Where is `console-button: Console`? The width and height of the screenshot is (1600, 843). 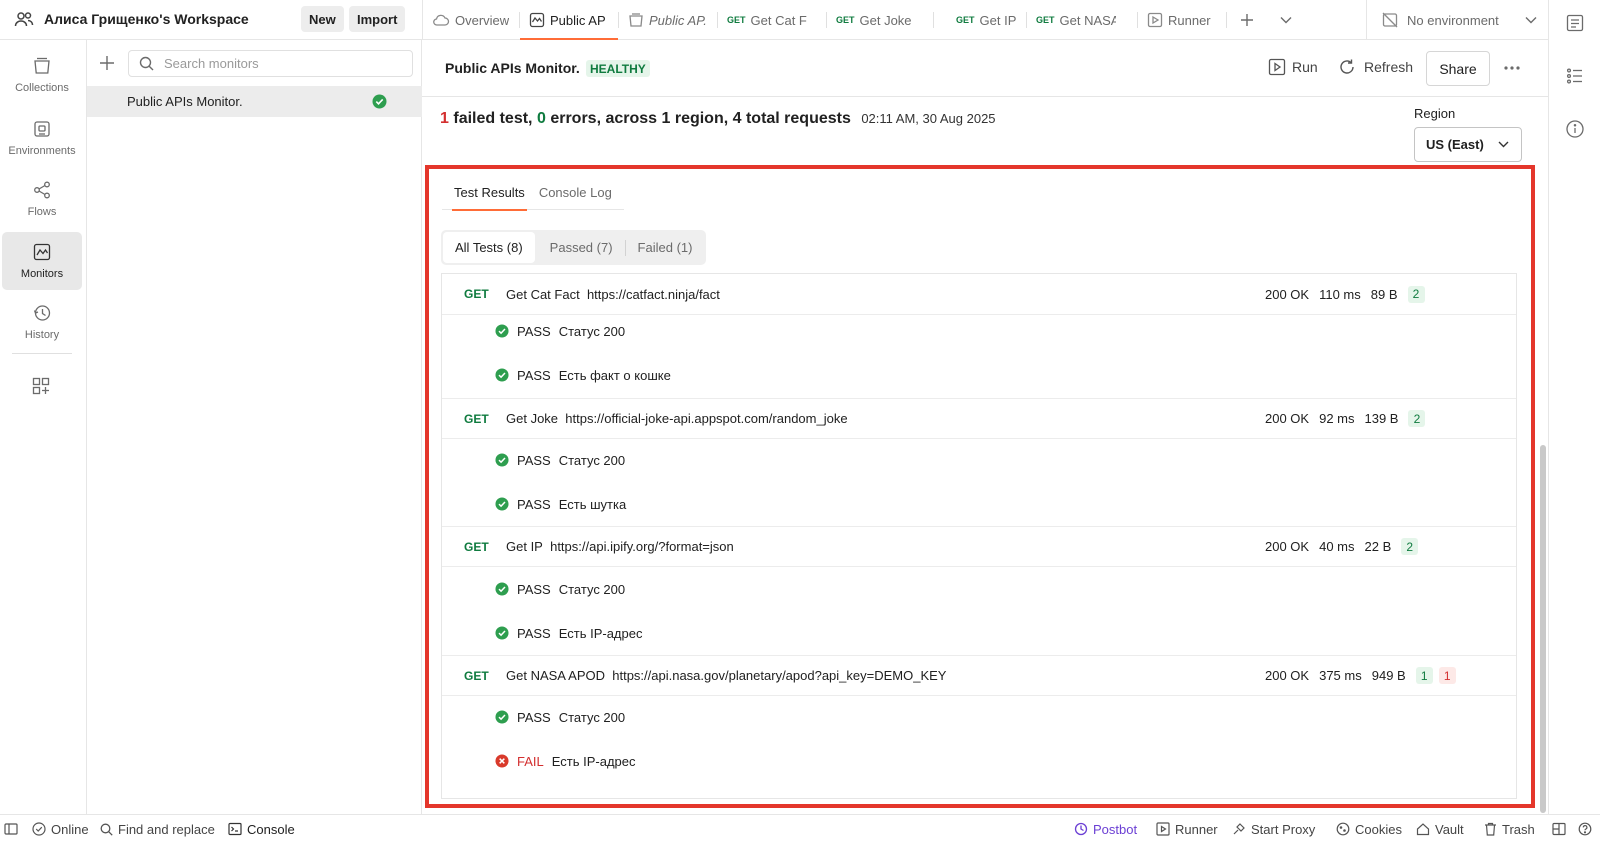 console-button: Console is located at coordinates (261, 829).